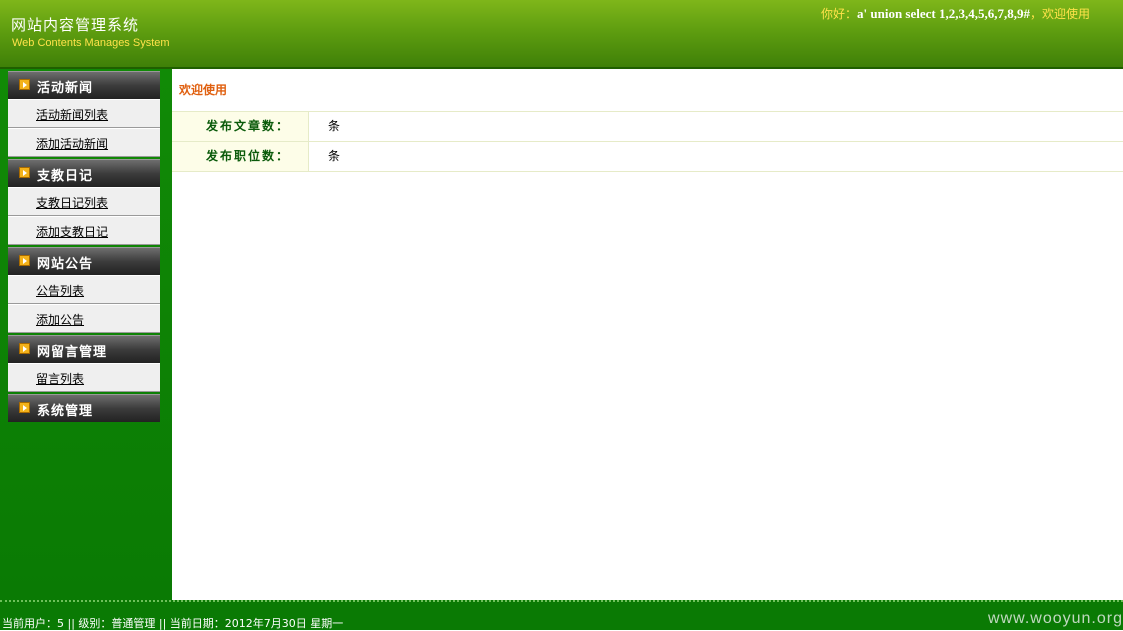  Describe the element at coordinates (1055, 618) in the screenshot. I see `watermark: www.wooyun.org` at that location.